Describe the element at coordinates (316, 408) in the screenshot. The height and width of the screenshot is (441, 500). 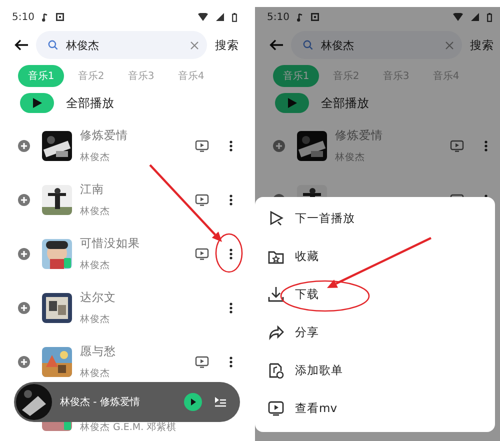
I see `menu-item: 查看mv` at that location.